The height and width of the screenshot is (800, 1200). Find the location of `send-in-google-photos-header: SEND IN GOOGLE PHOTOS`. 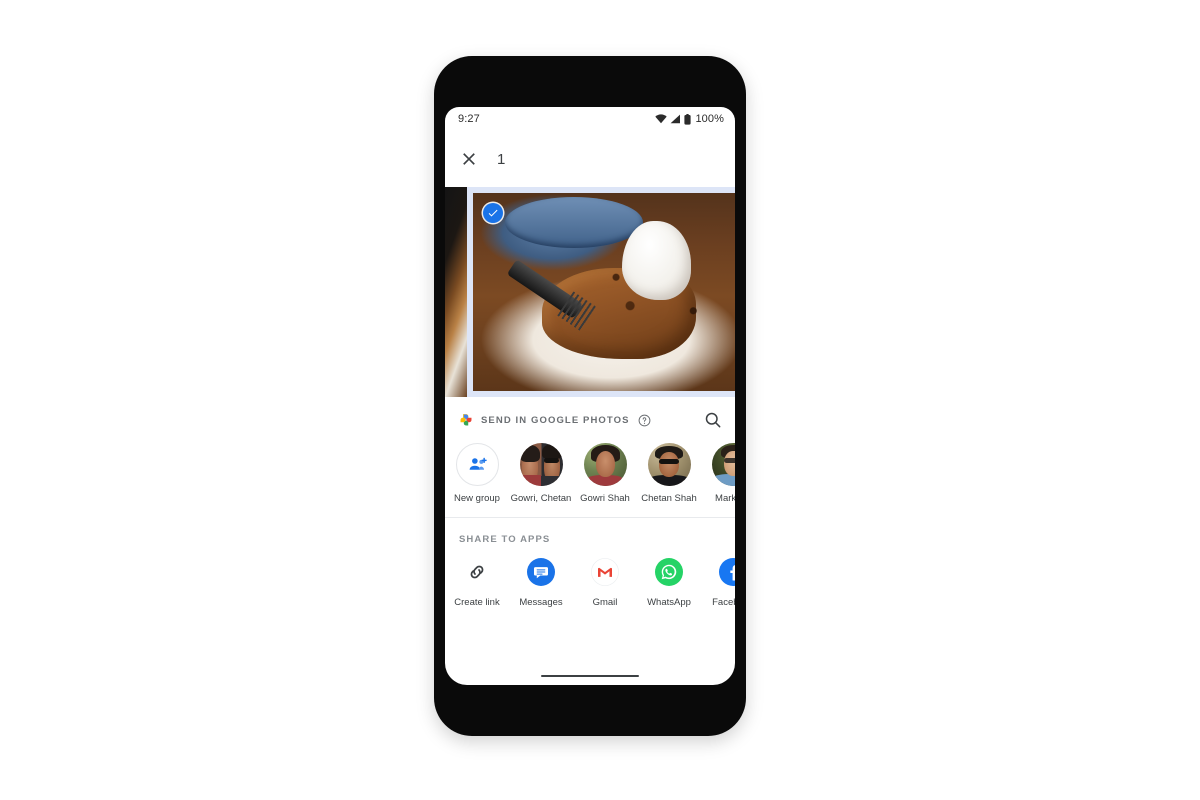

send-in-google-photos-header: SEND IN GOOGLE PHOTOS is located at coordinates (590, 420).